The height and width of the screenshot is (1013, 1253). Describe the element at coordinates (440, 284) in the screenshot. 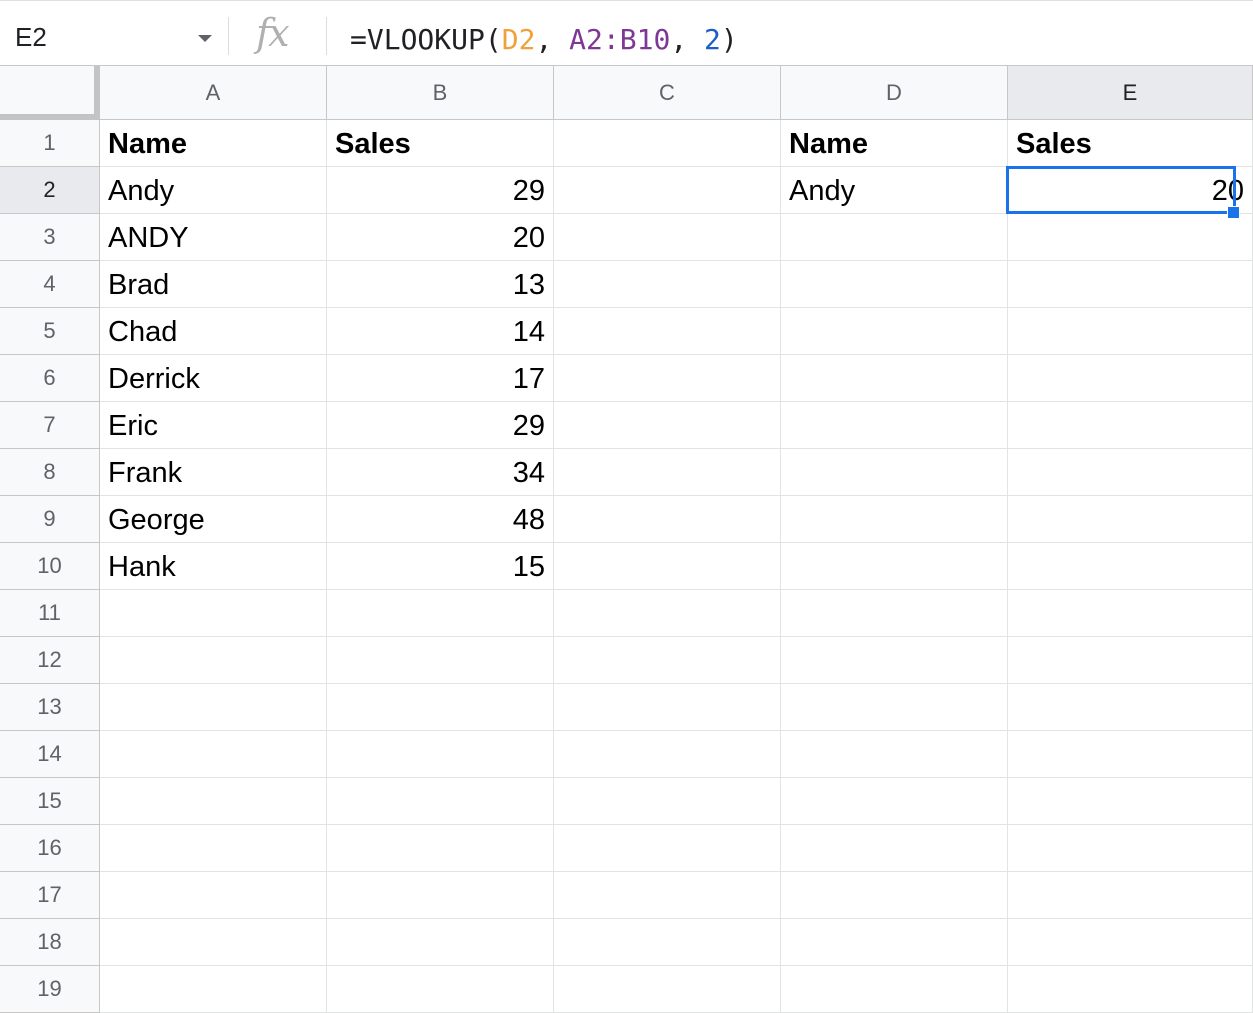

I see `cell-b4: 13` at that location.